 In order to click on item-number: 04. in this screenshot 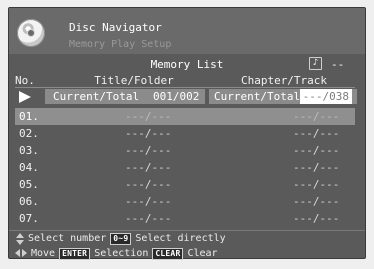, I will do `click(29, 167)`.